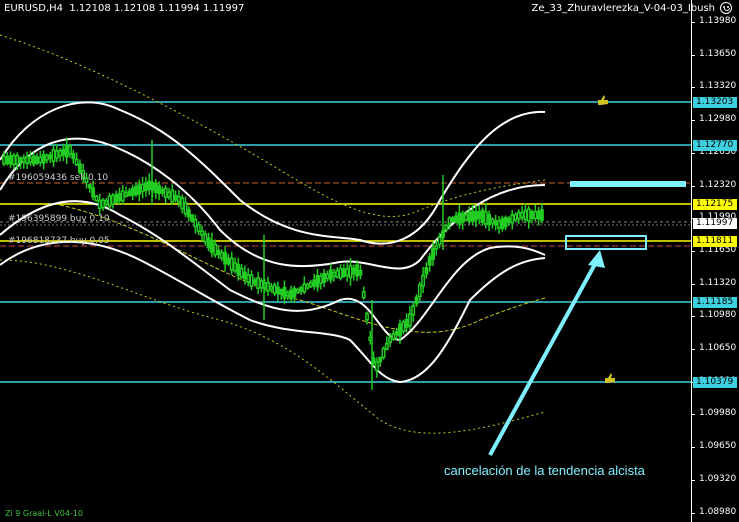 Image resolution: width=739 pixels, height=522 pixels. Describe the element at coordinates (718, 119) in the screenshot. I see `price-tick-label: 1.12980` at that location.